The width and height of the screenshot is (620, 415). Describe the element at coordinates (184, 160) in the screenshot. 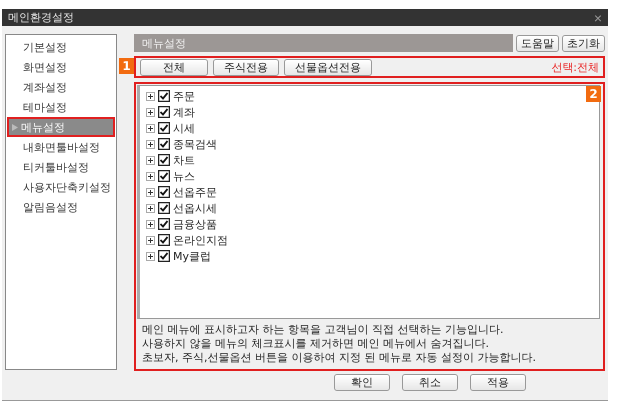

I see `tree-item-label: 차트` at that location.